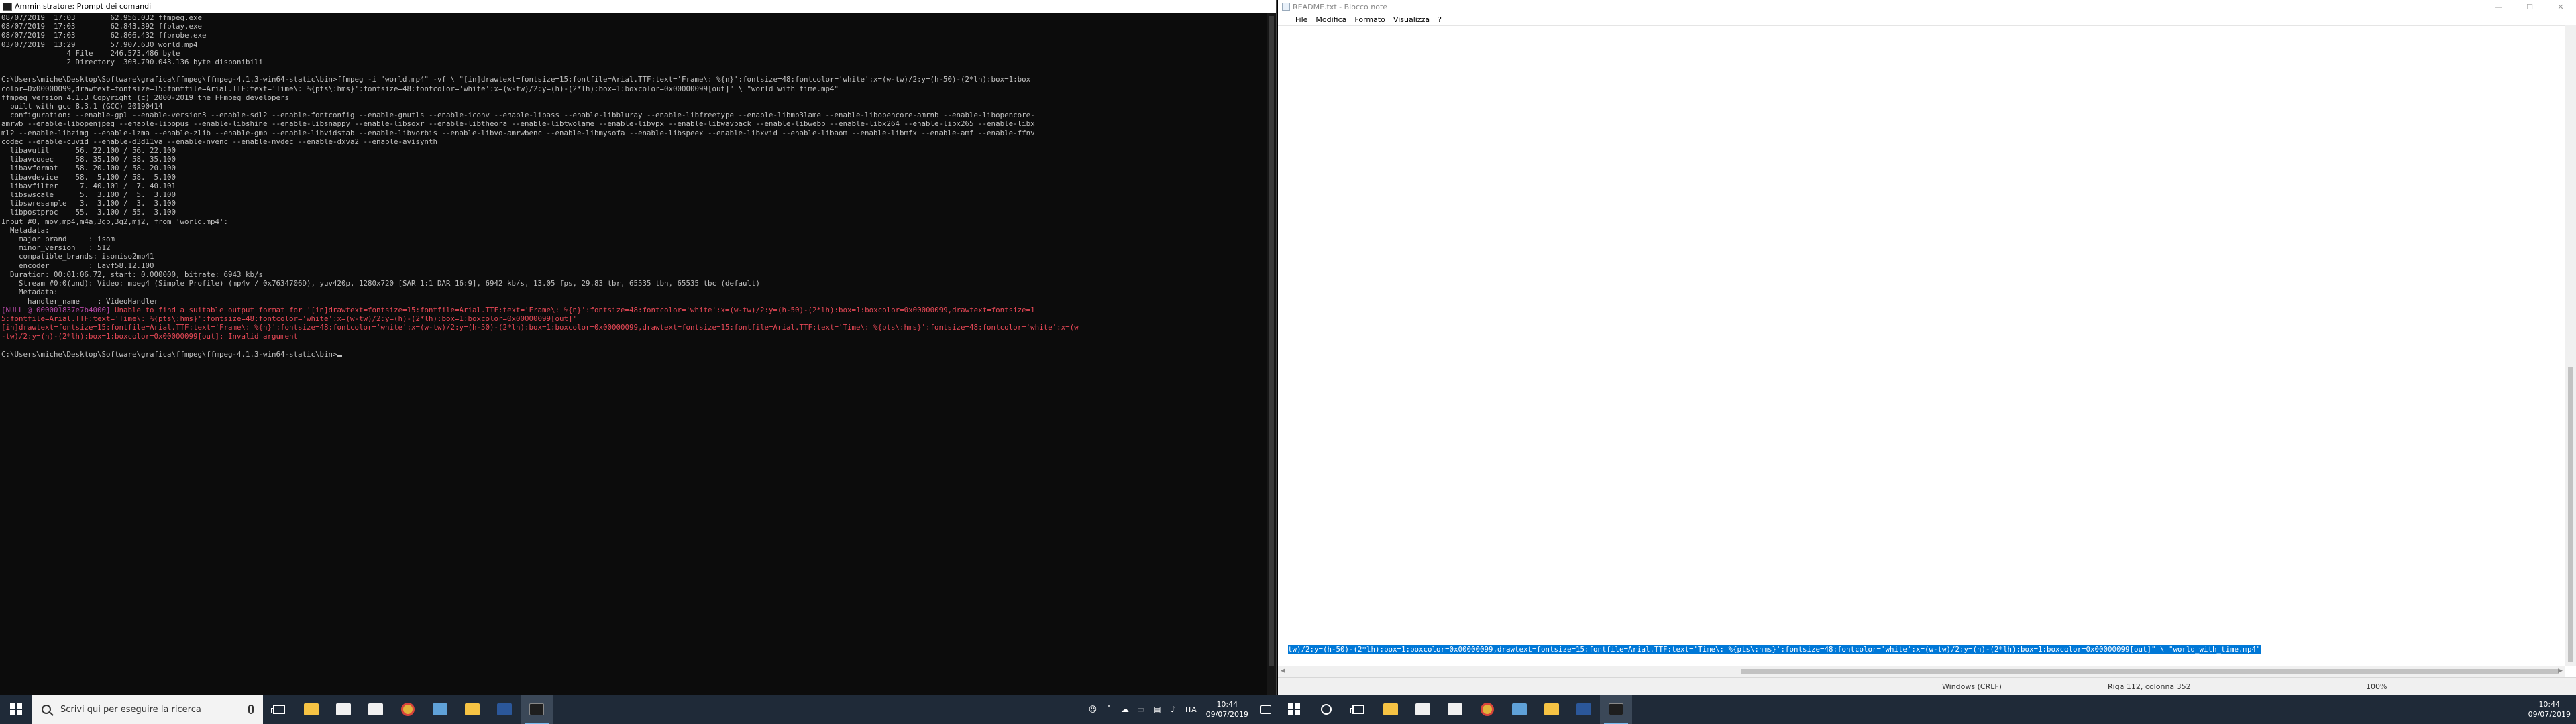 The height and width of the screenshot is (724, 2576). I want to click on menu-help: ?, so click(1440, 19).